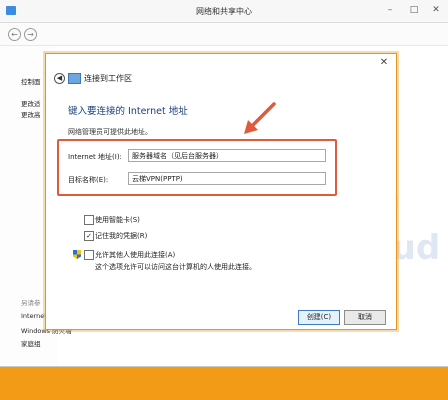 This screenshot has width=448, height=400. Describe the element at coordinates (77, 254) in the screenshot. I see `uac-shield-icon` at that location.